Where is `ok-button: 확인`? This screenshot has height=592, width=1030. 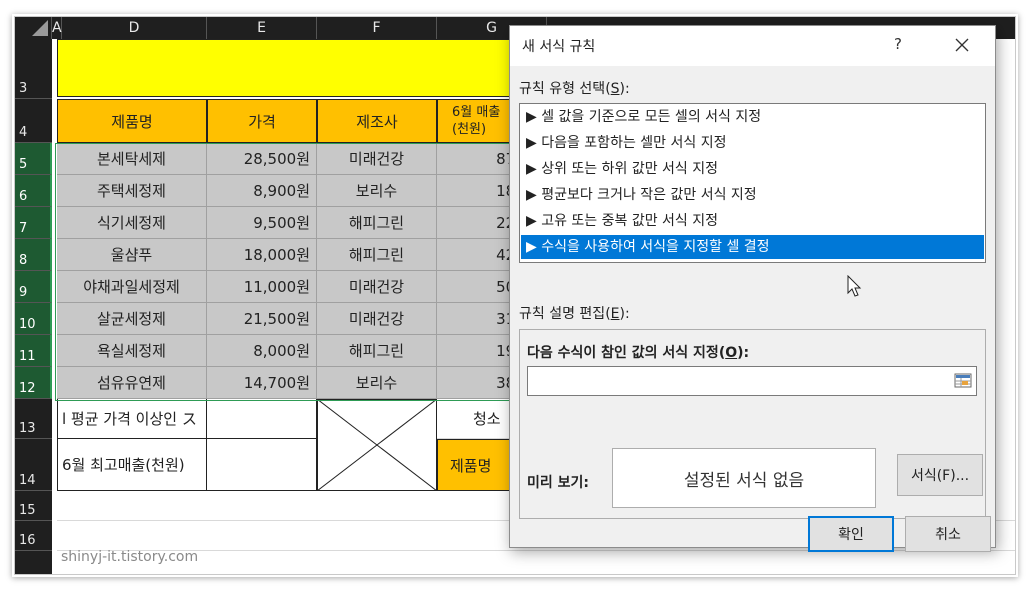
ok-button: 확인 is located at coordinates (851, 534).